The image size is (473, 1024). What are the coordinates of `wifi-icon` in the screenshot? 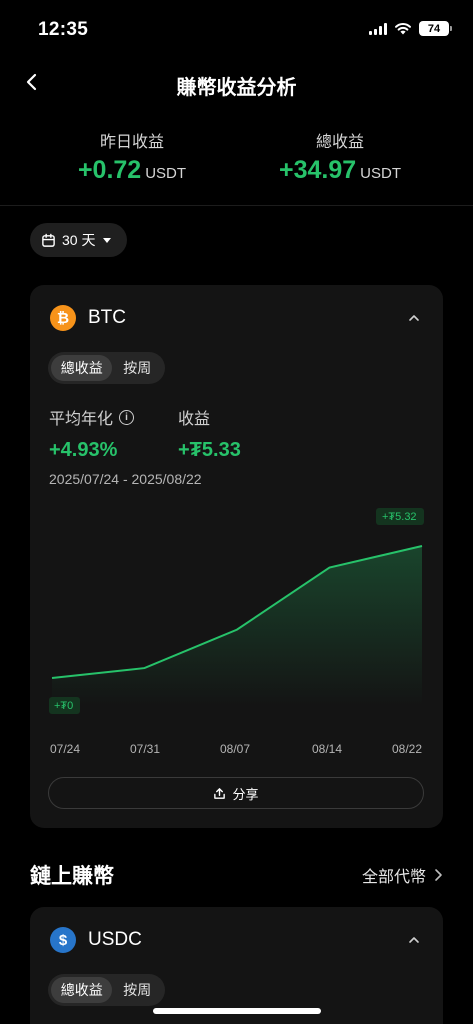 It's located at (403, 28).